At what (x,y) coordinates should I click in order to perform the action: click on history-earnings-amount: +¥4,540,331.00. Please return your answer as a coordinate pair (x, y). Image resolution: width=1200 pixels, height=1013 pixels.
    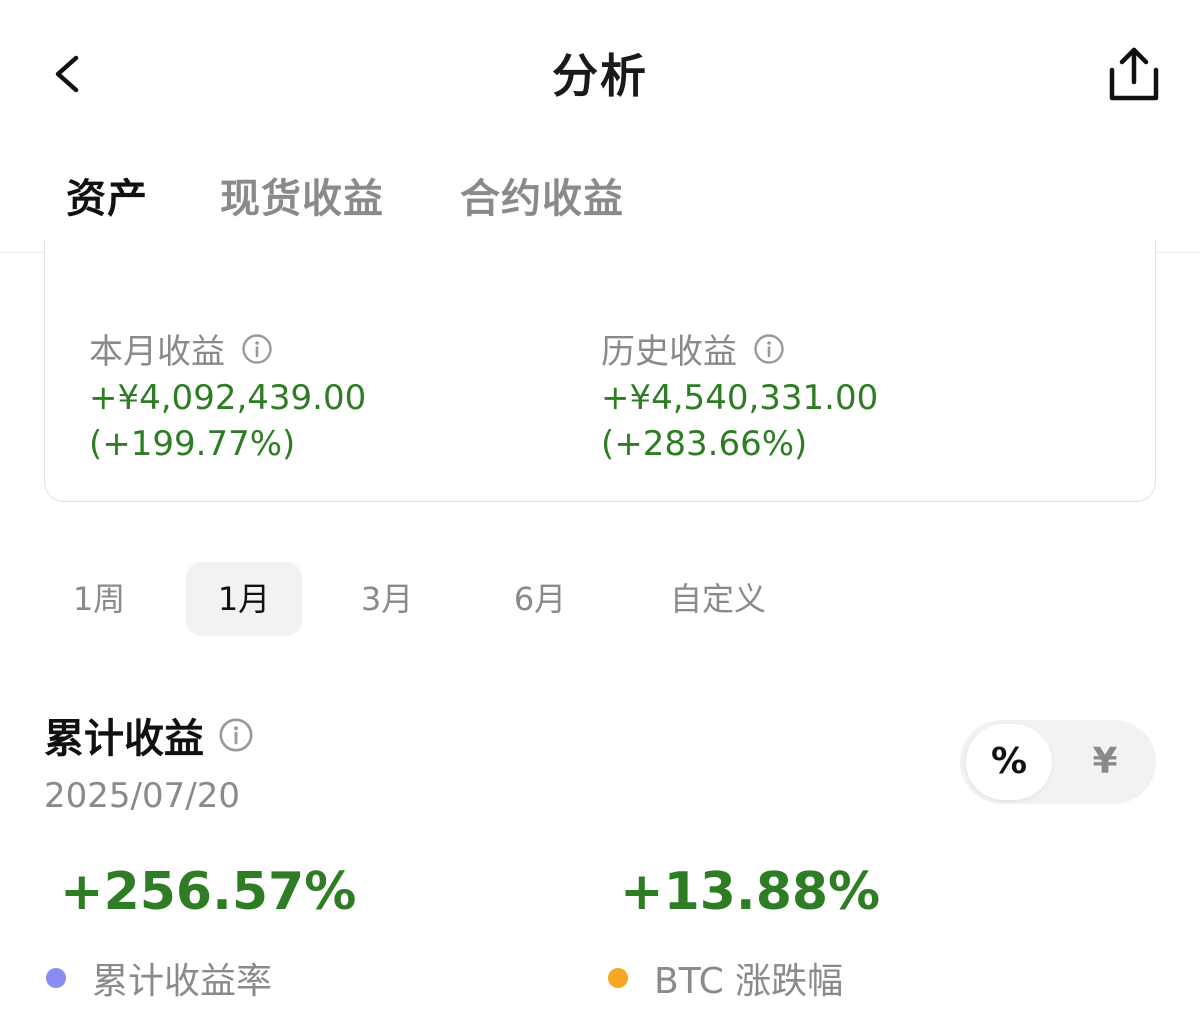
    Looking at the image, I should click on (740, 398).